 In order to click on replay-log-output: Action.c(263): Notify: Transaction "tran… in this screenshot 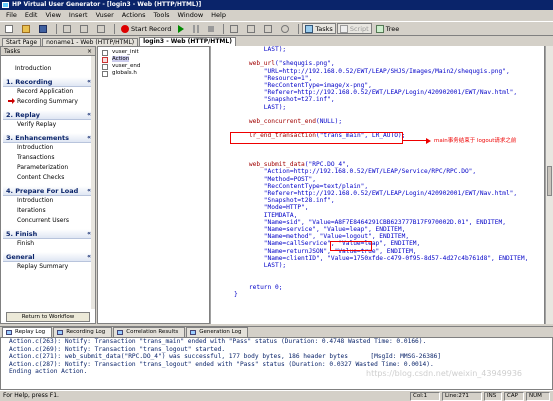, I will do `click(276, 363)`.